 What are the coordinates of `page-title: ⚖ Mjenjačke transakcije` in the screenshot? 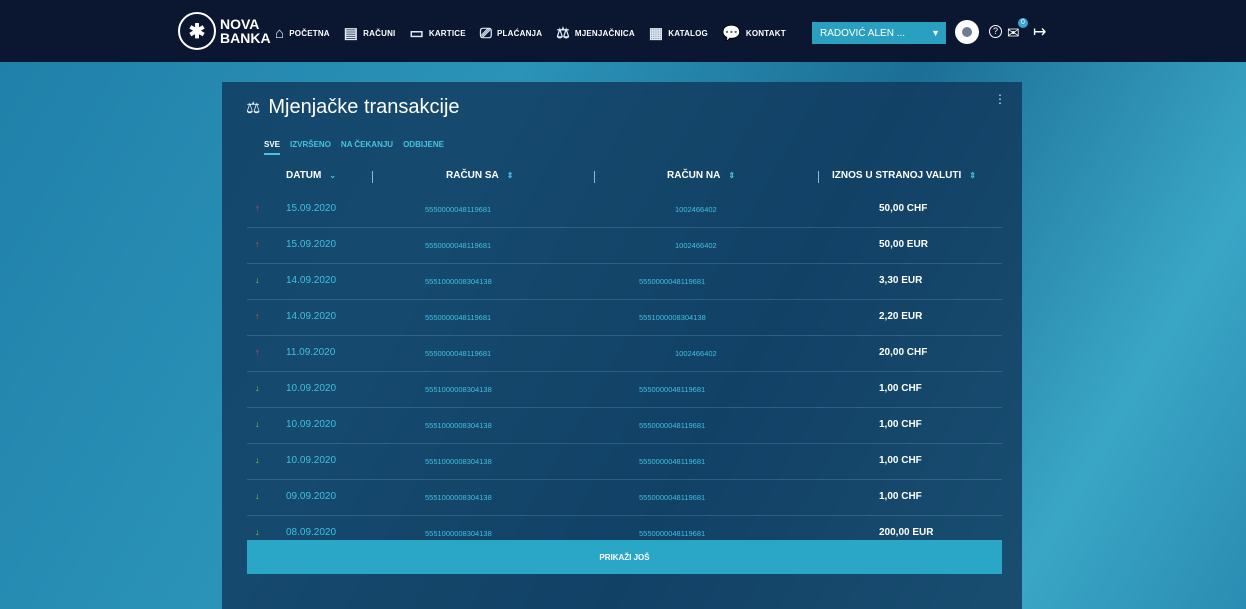 It's located at (353, 107).